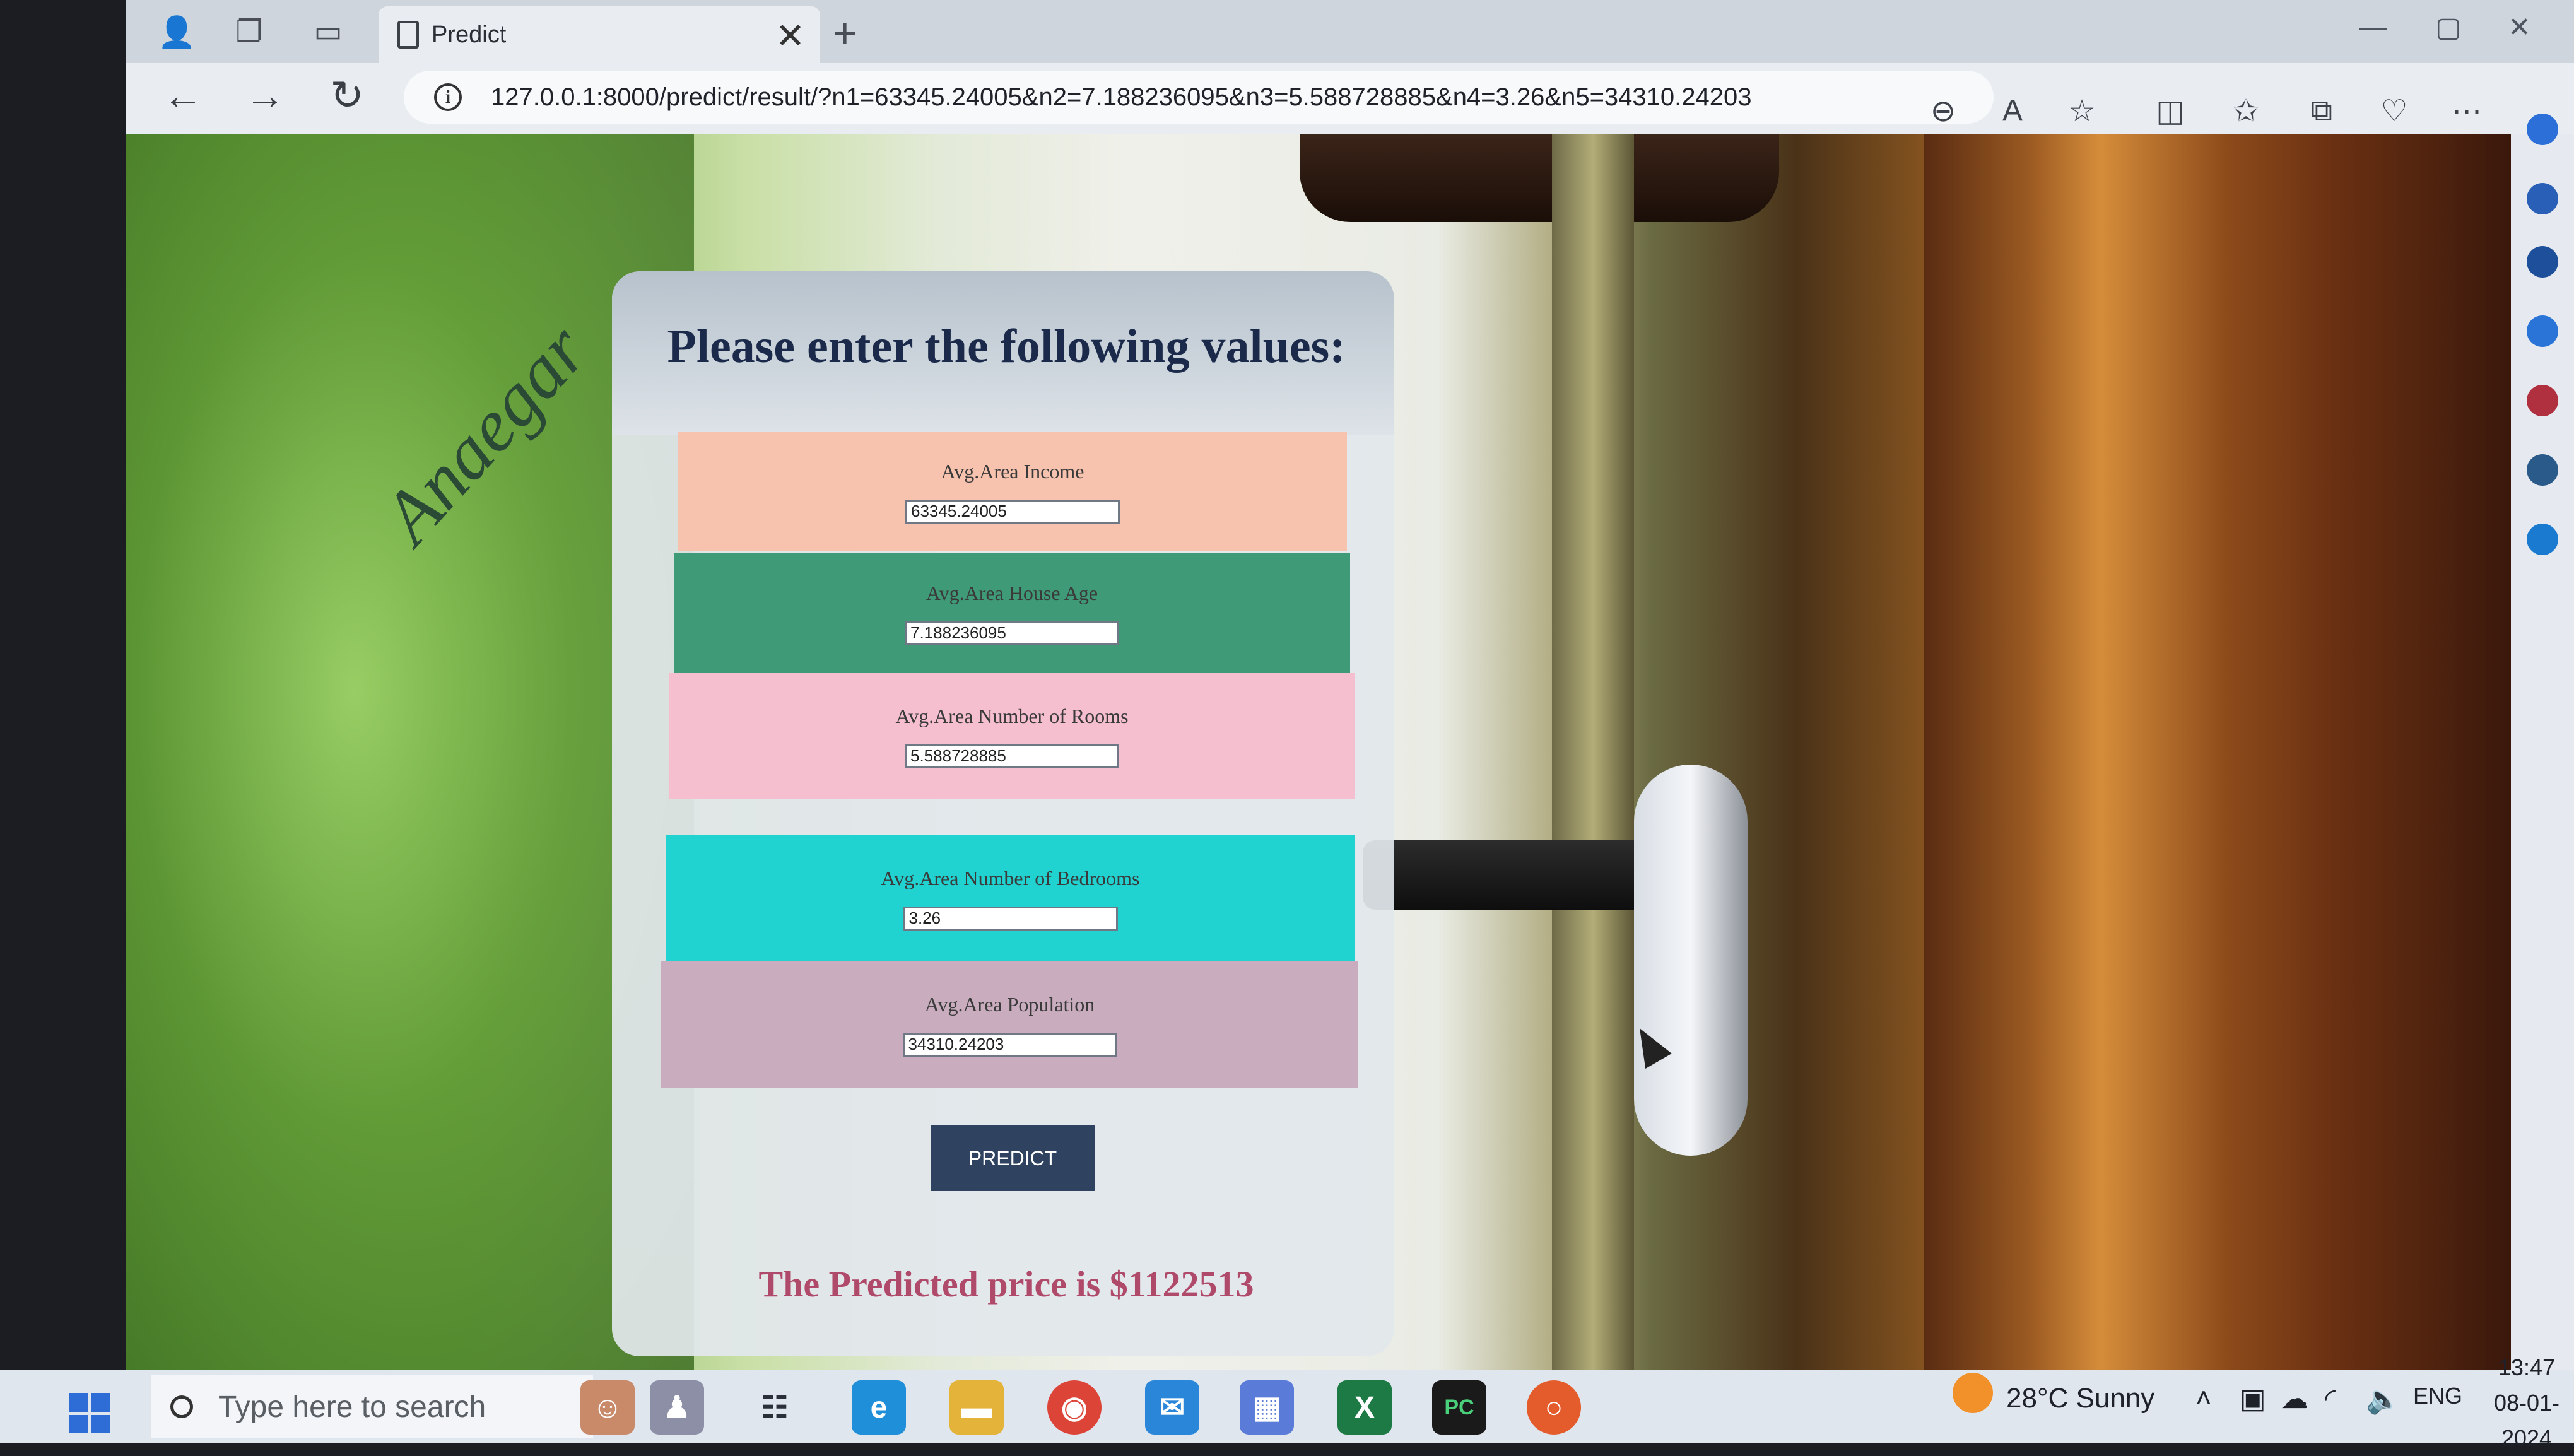 This screenshot has width=2574, height=1456. Describe the element at coordinates (2294, 1399) in the screenshot. I see `cloud-icon: ☁` at that location.